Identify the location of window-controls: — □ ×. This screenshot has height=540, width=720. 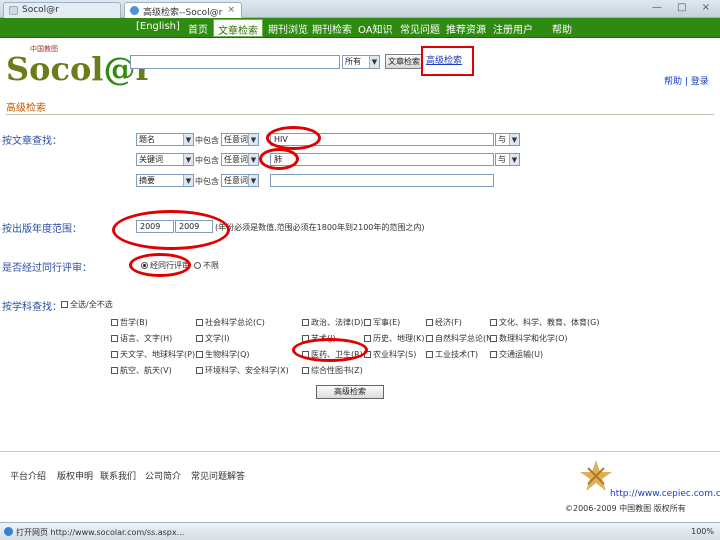
(684, 7).